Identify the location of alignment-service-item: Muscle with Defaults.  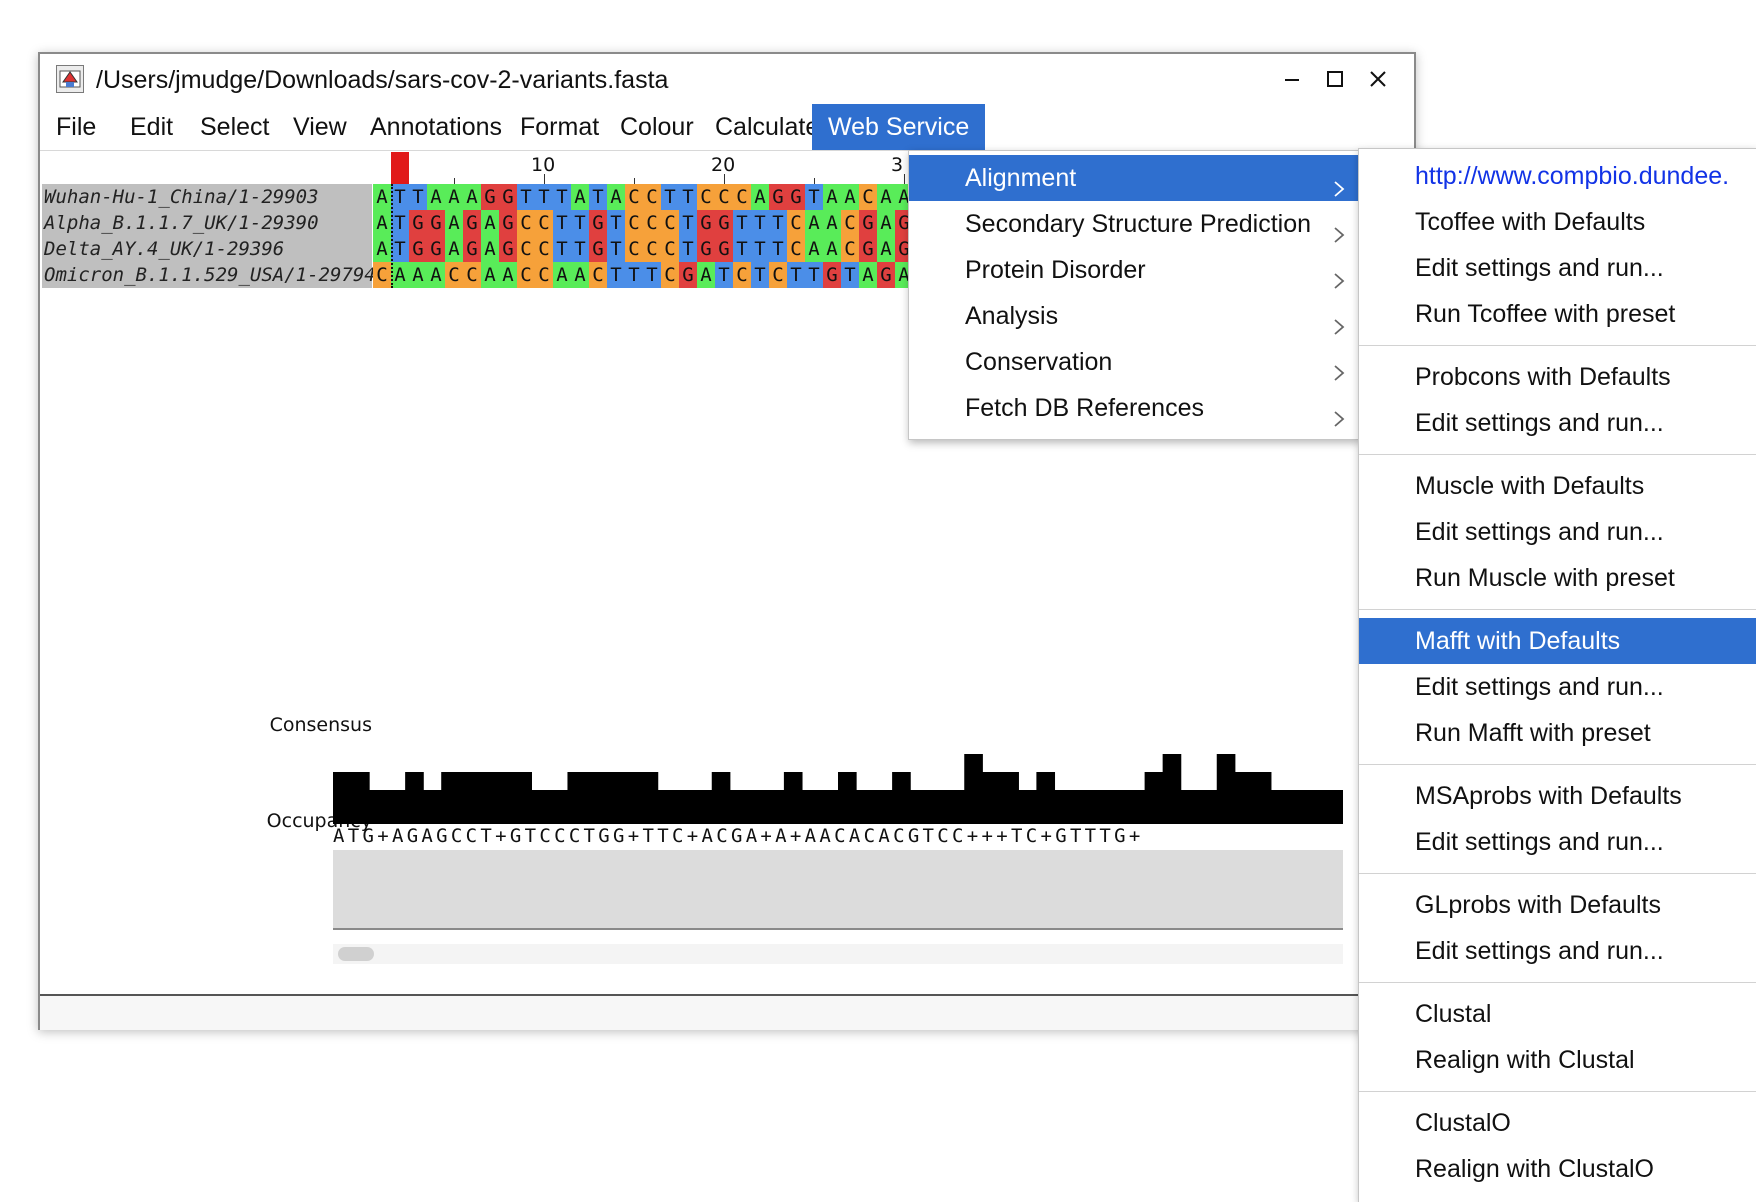
(1557, 486).